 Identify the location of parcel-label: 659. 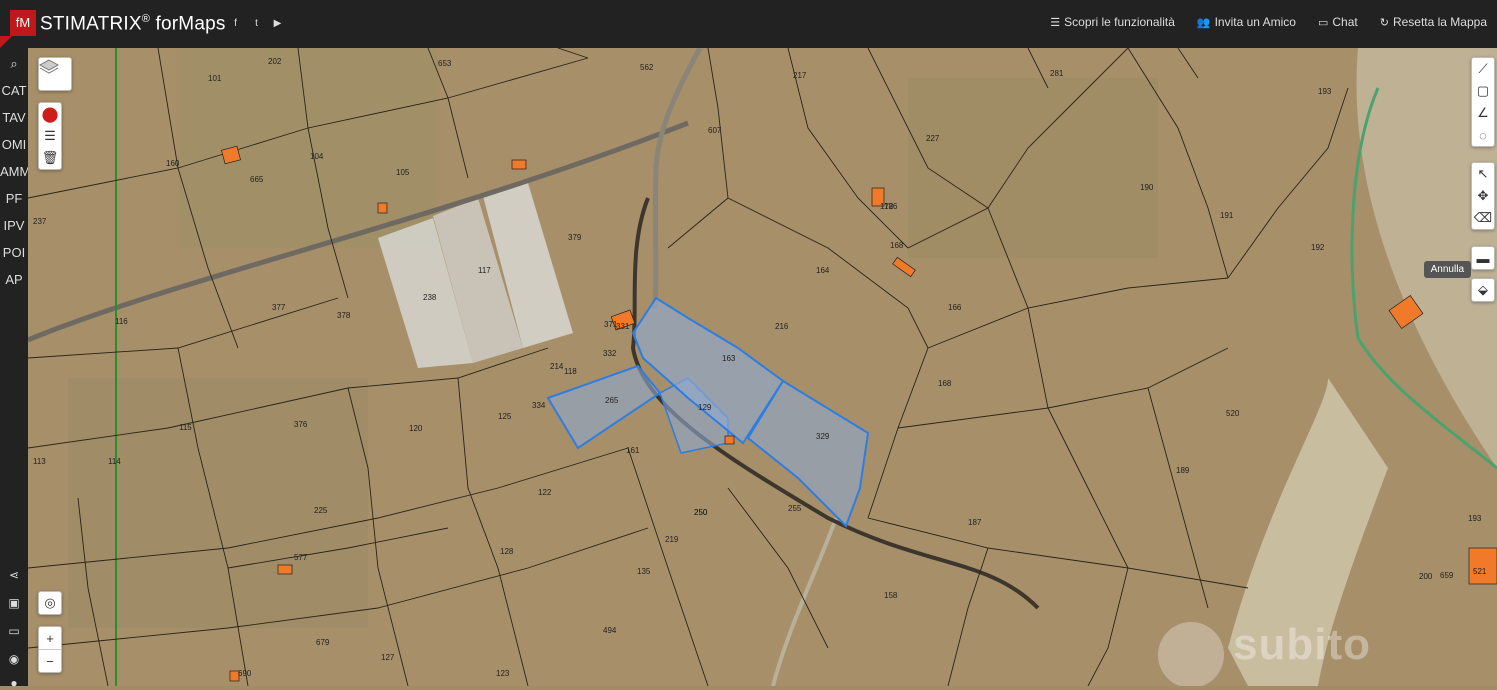
(1447, 575).